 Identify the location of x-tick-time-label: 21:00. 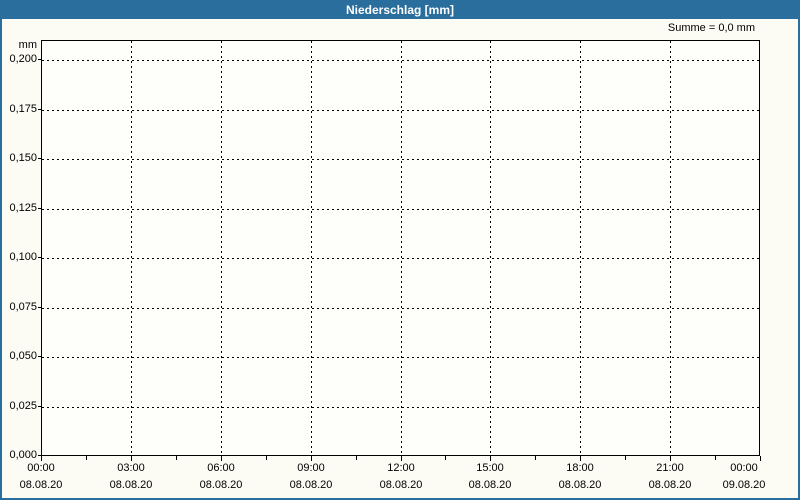
(670, 468).